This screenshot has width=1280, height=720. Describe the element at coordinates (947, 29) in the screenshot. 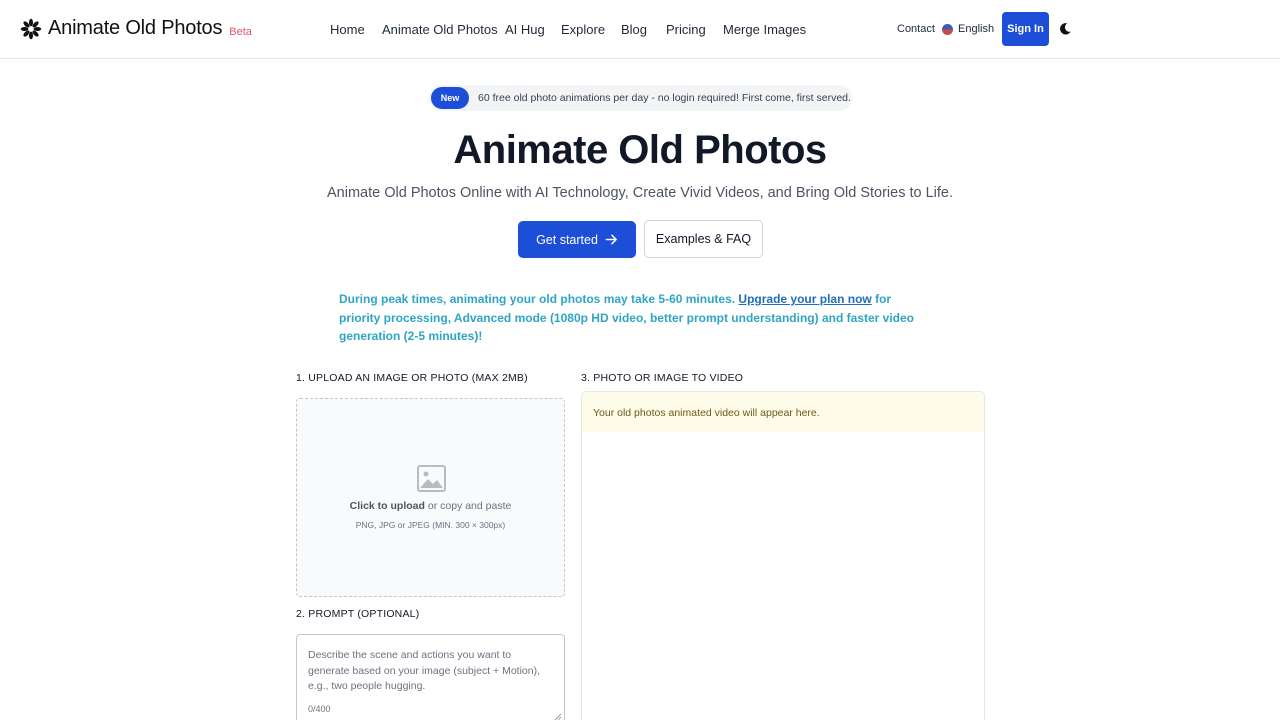

I see `us-flag-icon` at that location.